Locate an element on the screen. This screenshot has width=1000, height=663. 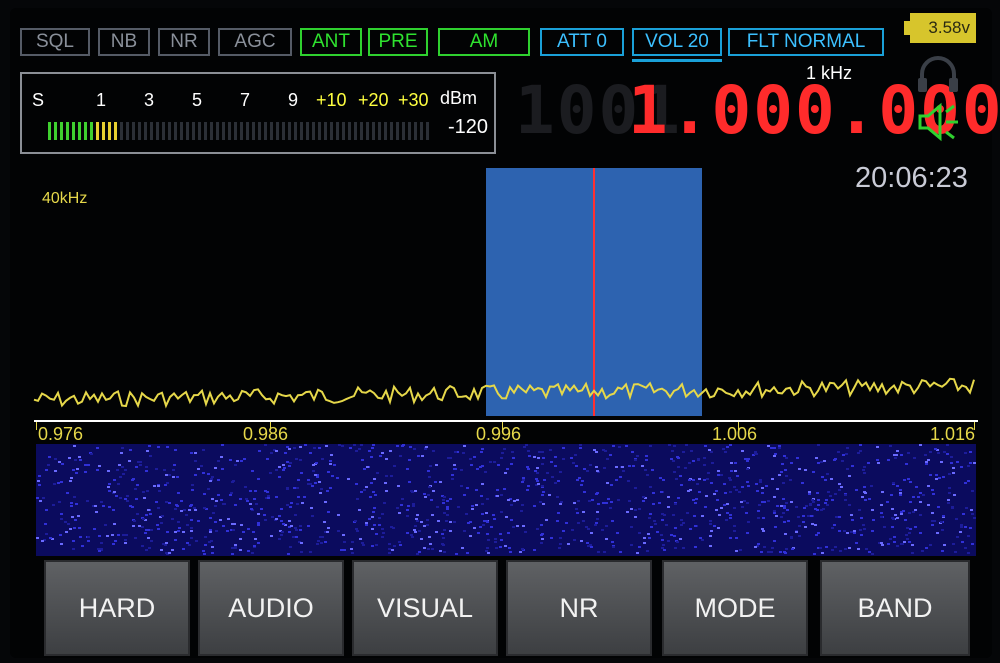
sql-toggle: SQL is located at coordinates (55, 42).